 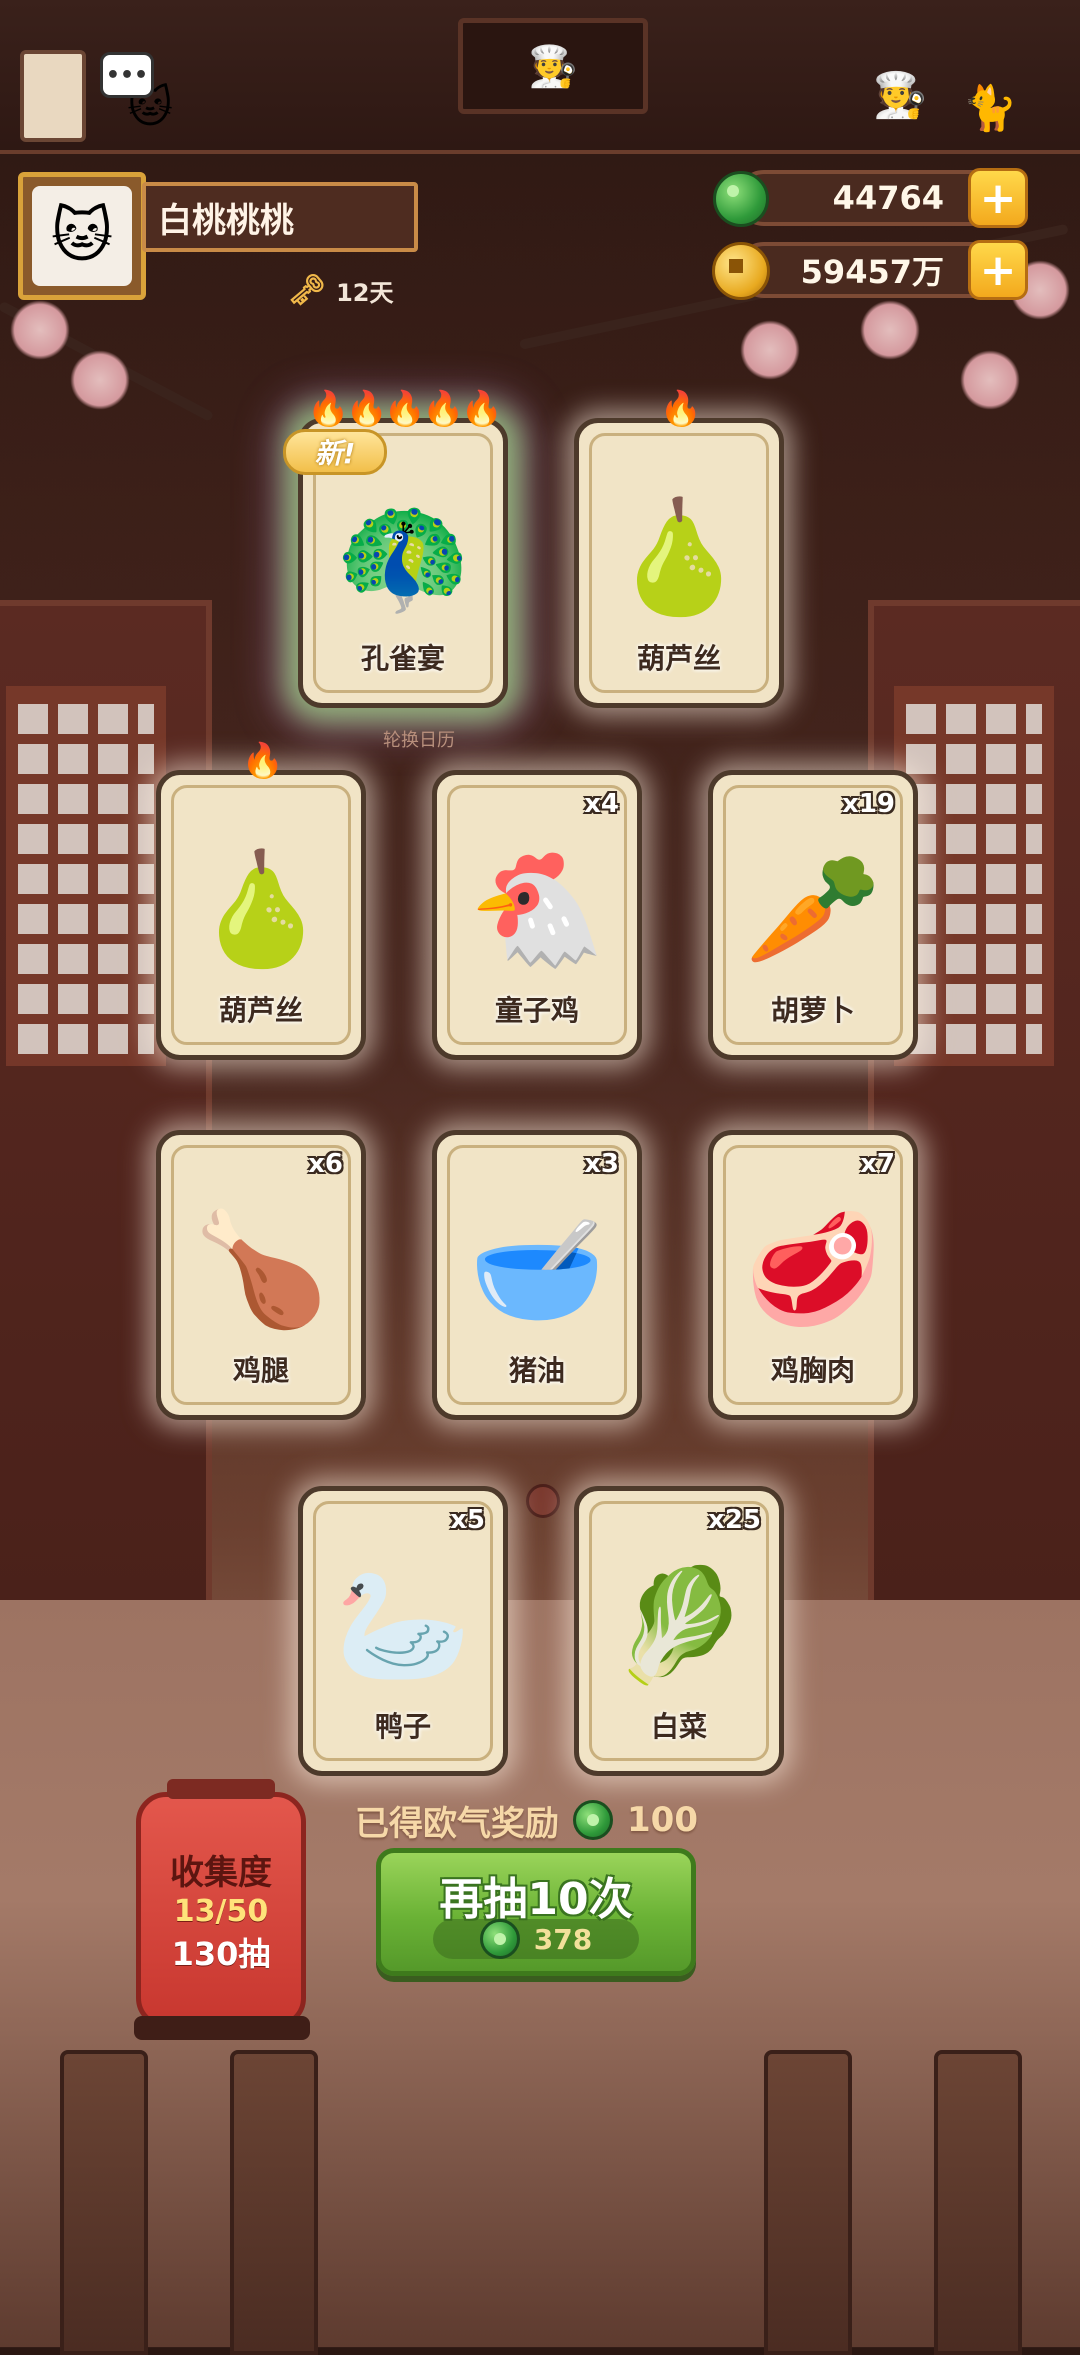 I want to click on collection-lantern: 收集度 13/50 130抽, so click(x=221, y=1903).